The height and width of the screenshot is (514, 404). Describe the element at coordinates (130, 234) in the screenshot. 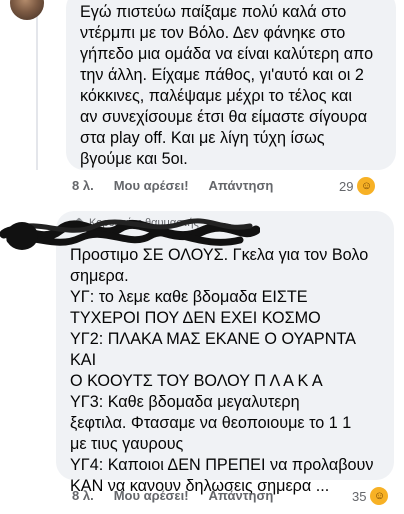

I see `redaction-scribble` at that location.